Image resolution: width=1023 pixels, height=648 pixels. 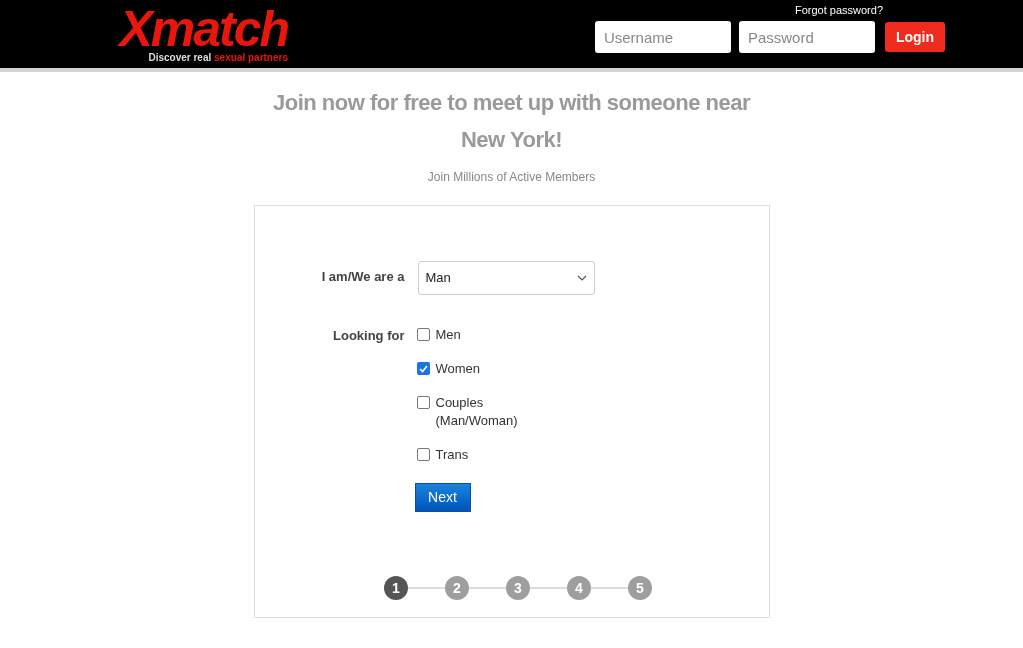 I want to click on tagline: Discover real sexual partners, so click(x=218, y=58).